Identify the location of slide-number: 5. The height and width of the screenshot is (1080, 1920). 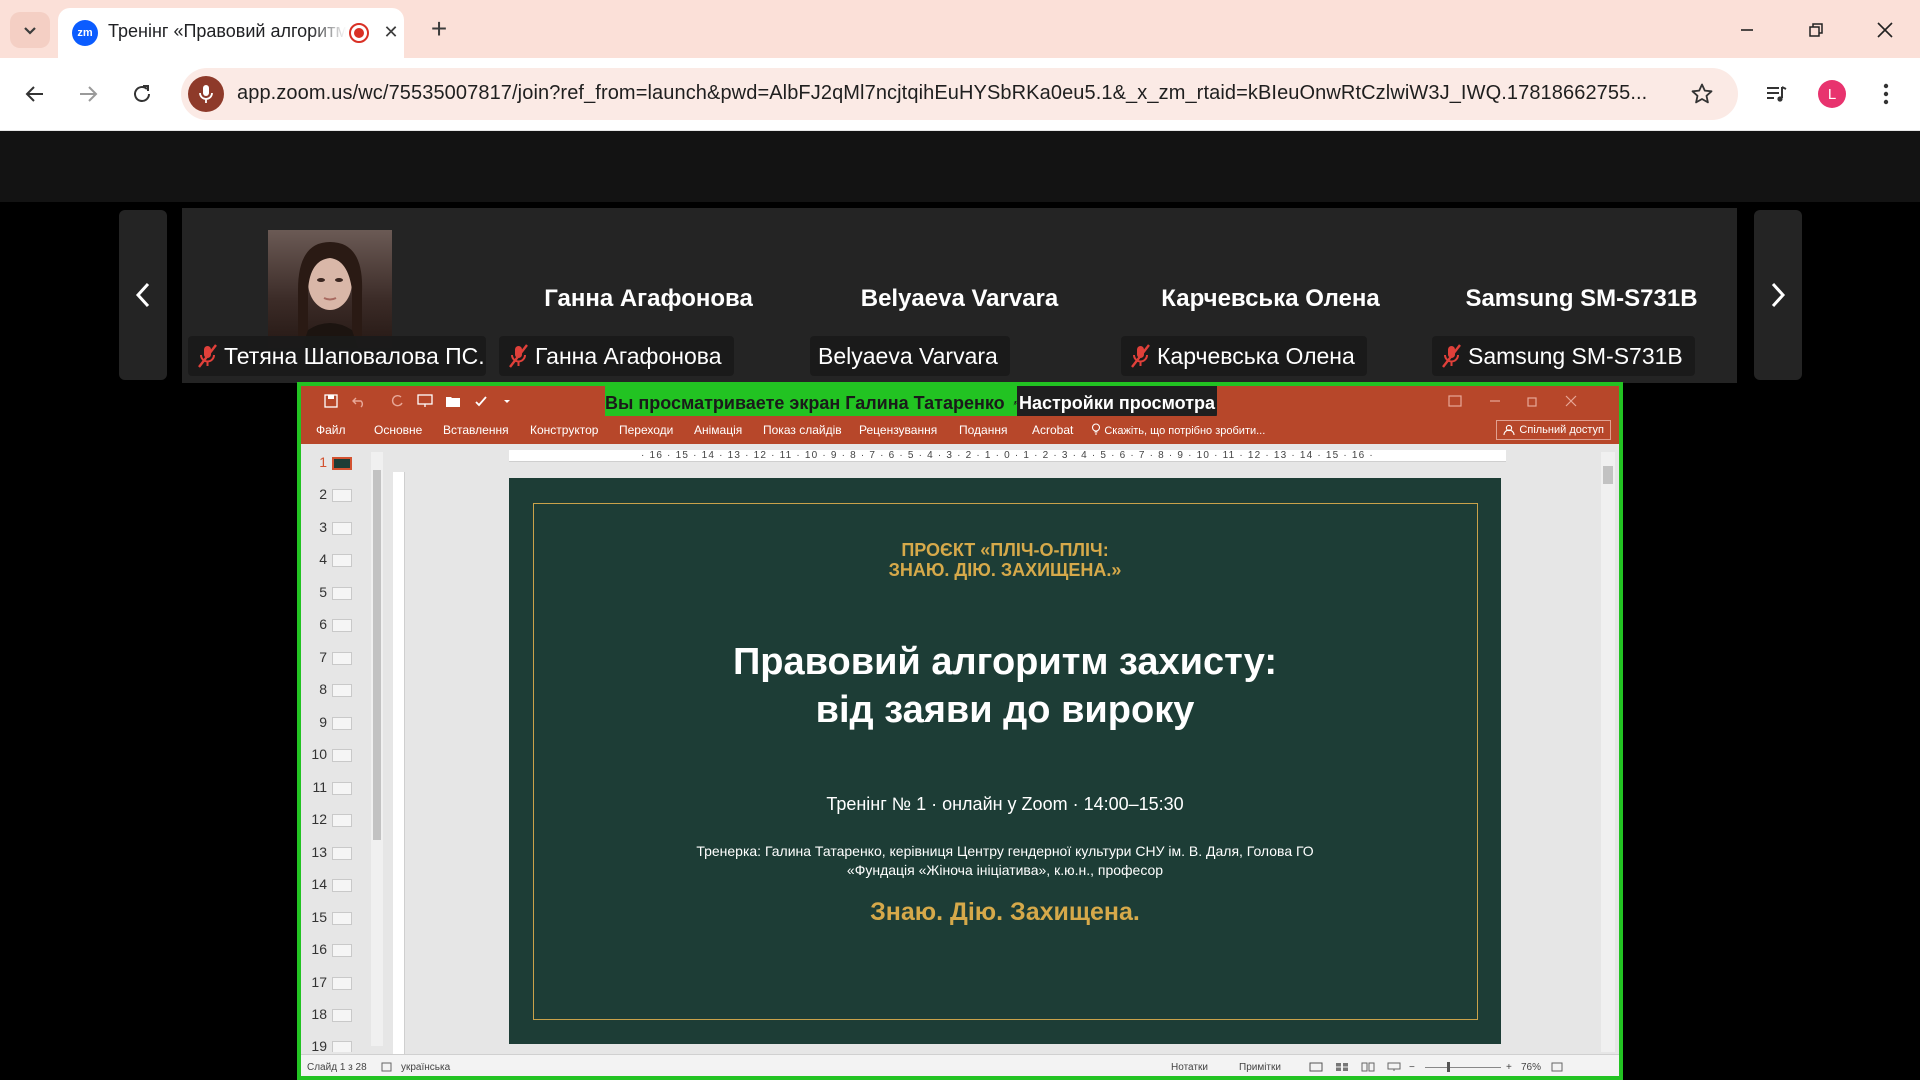
(323, 592).